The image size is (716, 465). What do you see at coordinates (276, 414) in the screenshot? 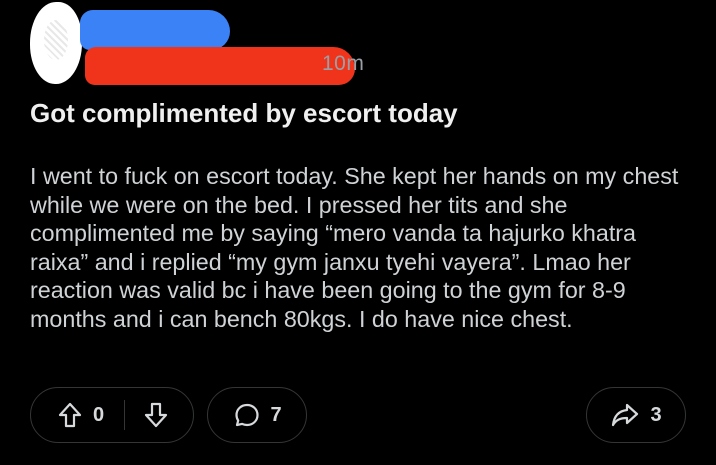
I see `comment-count: 7` at bounding box center [276, 414].